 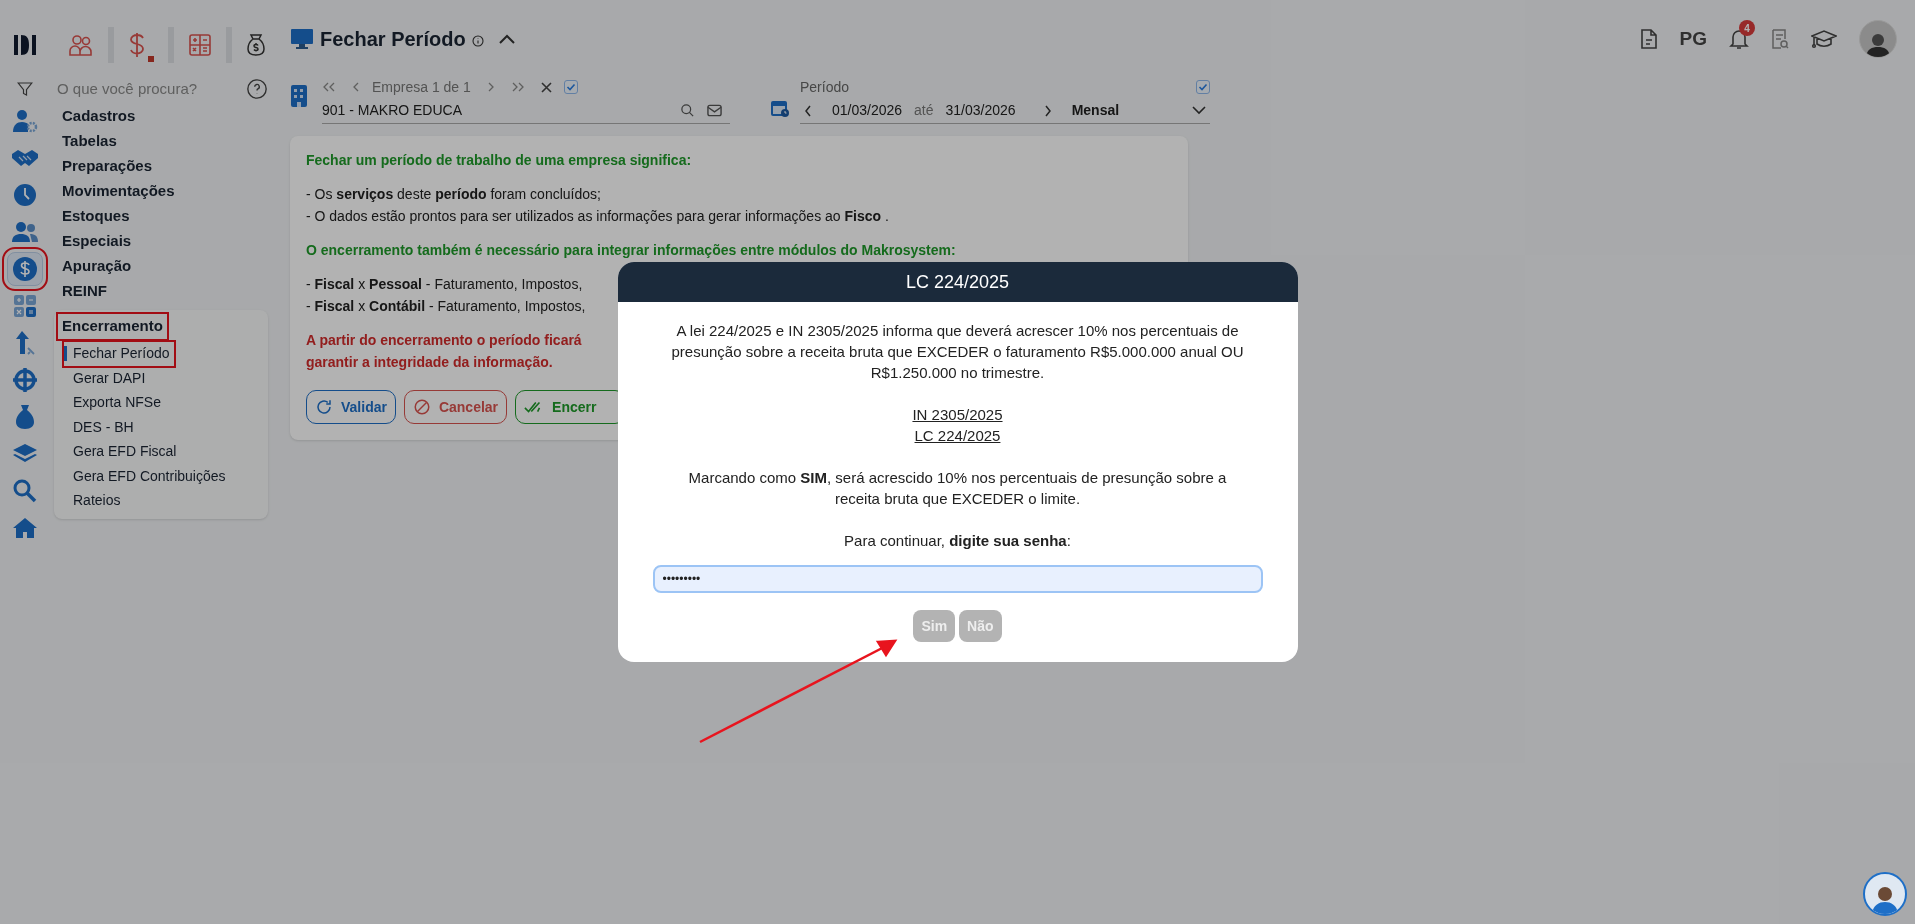 What do you see at coordinates (1693, 39) in the screenshot?
I see `user-initials: PG` at bounding box center [1693, 39].